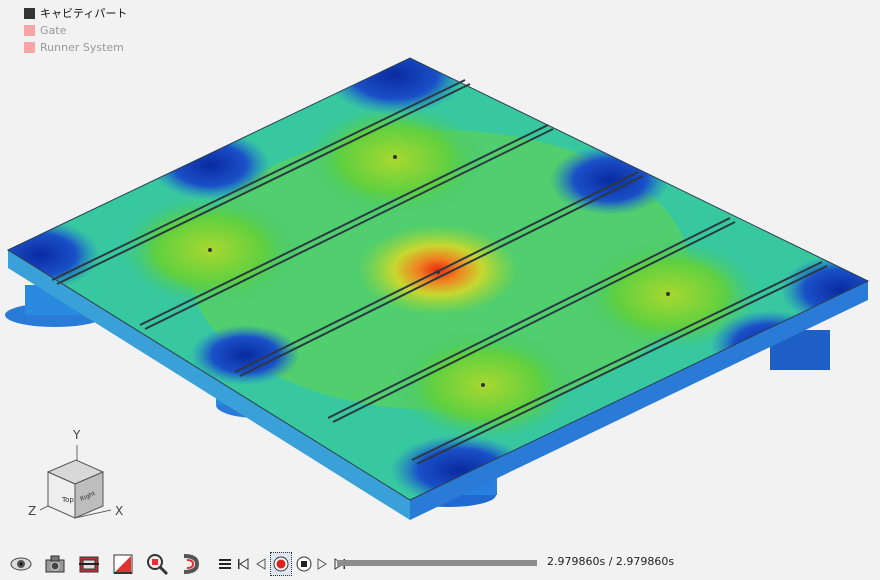  I want to click on view-cube: Y X Z Top Right, so click(78, 475).